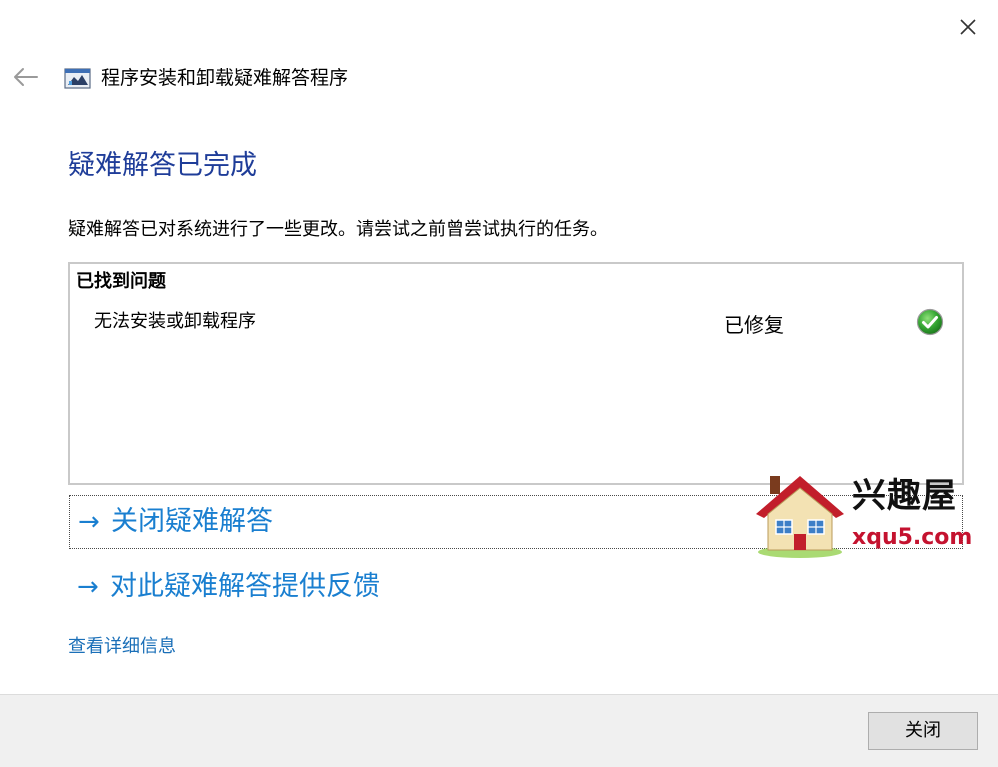 The image size is (998, 767). I want to click on back-arrow-icon, so click(26, 77).